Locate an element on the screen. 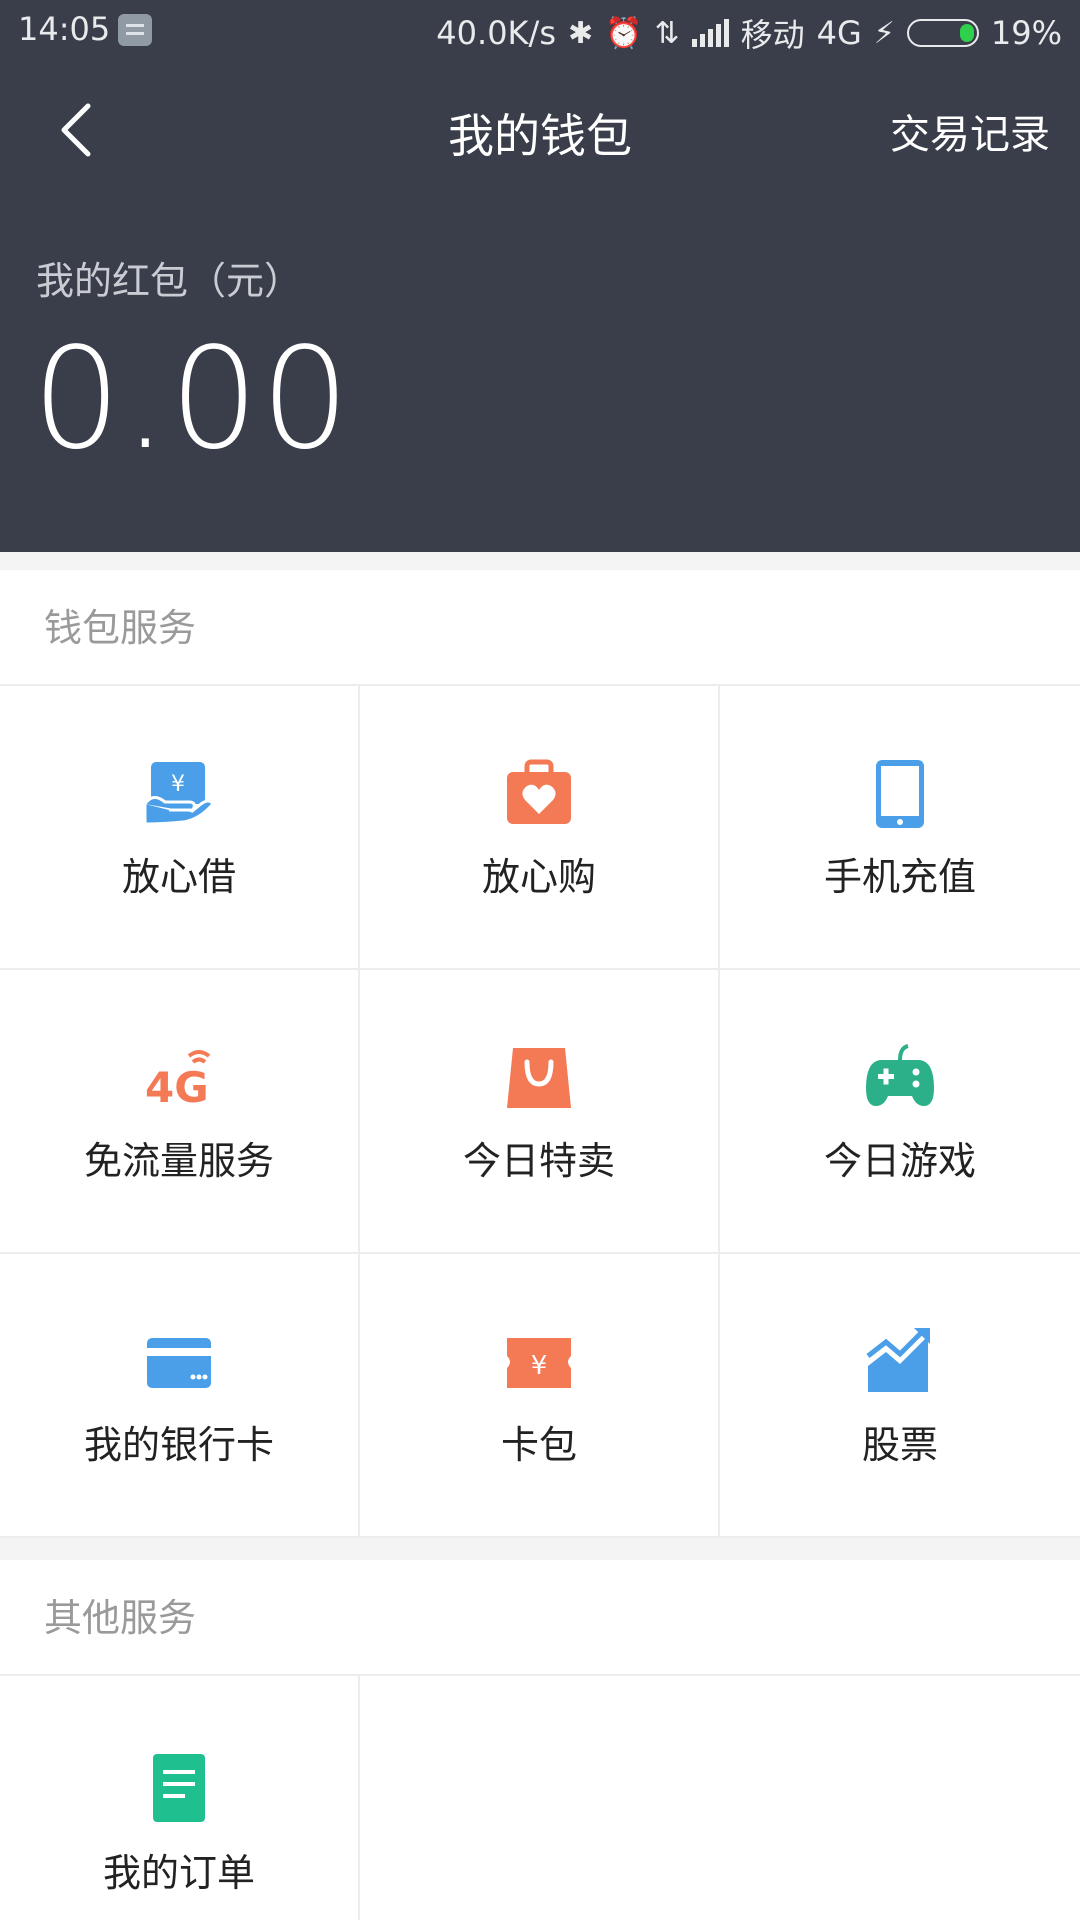  service-label: 今日特卖 is located at coordinates (538, 1161).